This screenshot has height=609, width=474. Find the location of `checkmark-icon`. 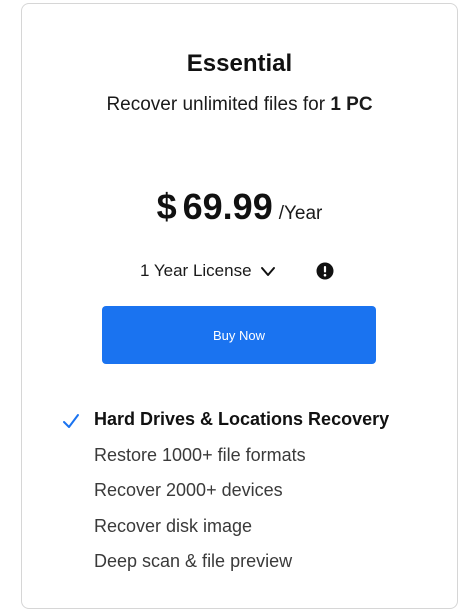

checkmark-icon is located at coordinates (71, 421).